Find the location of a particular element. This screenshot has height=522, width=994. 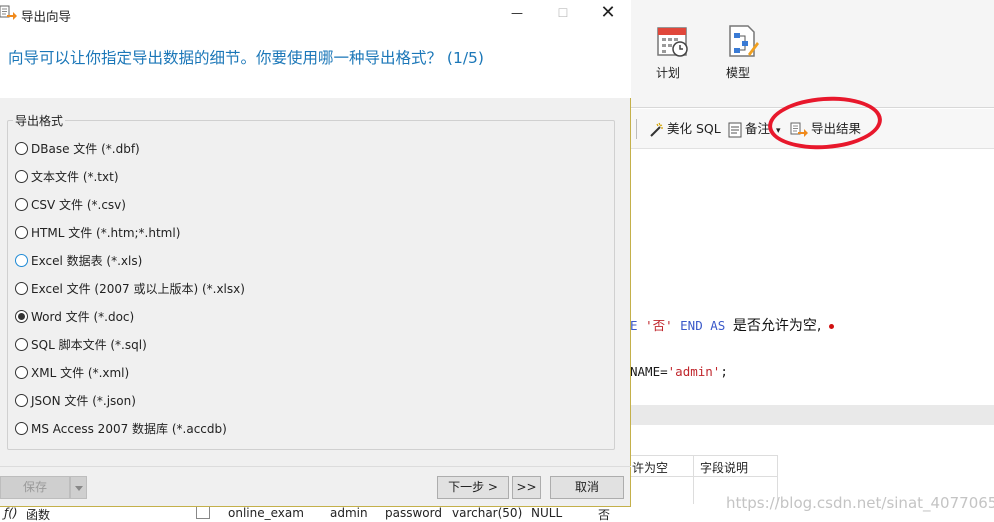

format-option-label: 文本文件 (*.txt) is located at coordinates (75, 176).